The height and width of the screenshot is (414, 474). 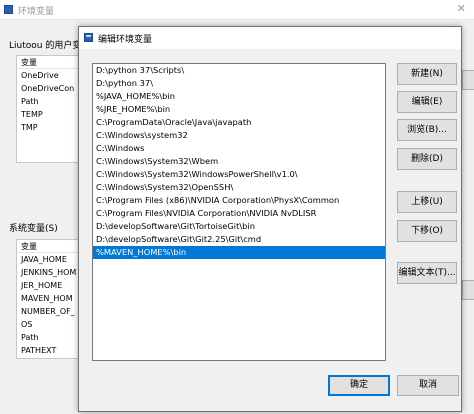 What do you see at coordinates (239, 161) in the screenshot?
I see `path-item: C:\Windows\System32\Wbem` at bounding box center [239, 161].